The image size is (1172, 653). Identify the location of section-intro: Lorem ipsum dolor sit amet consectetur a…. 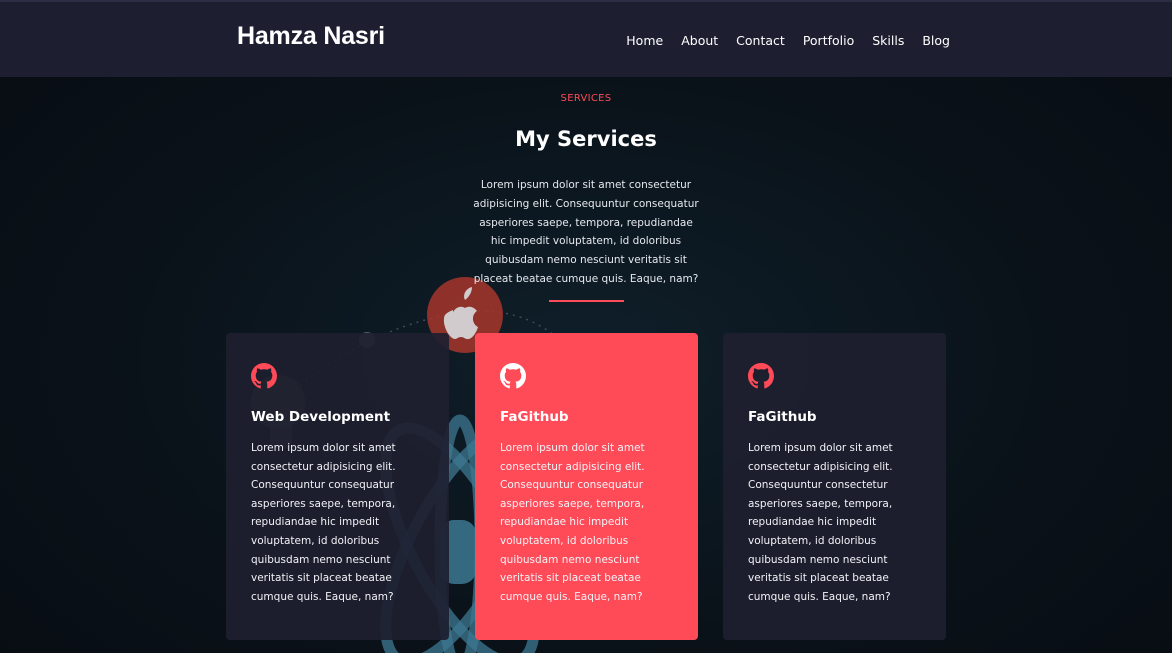
(586, 232).